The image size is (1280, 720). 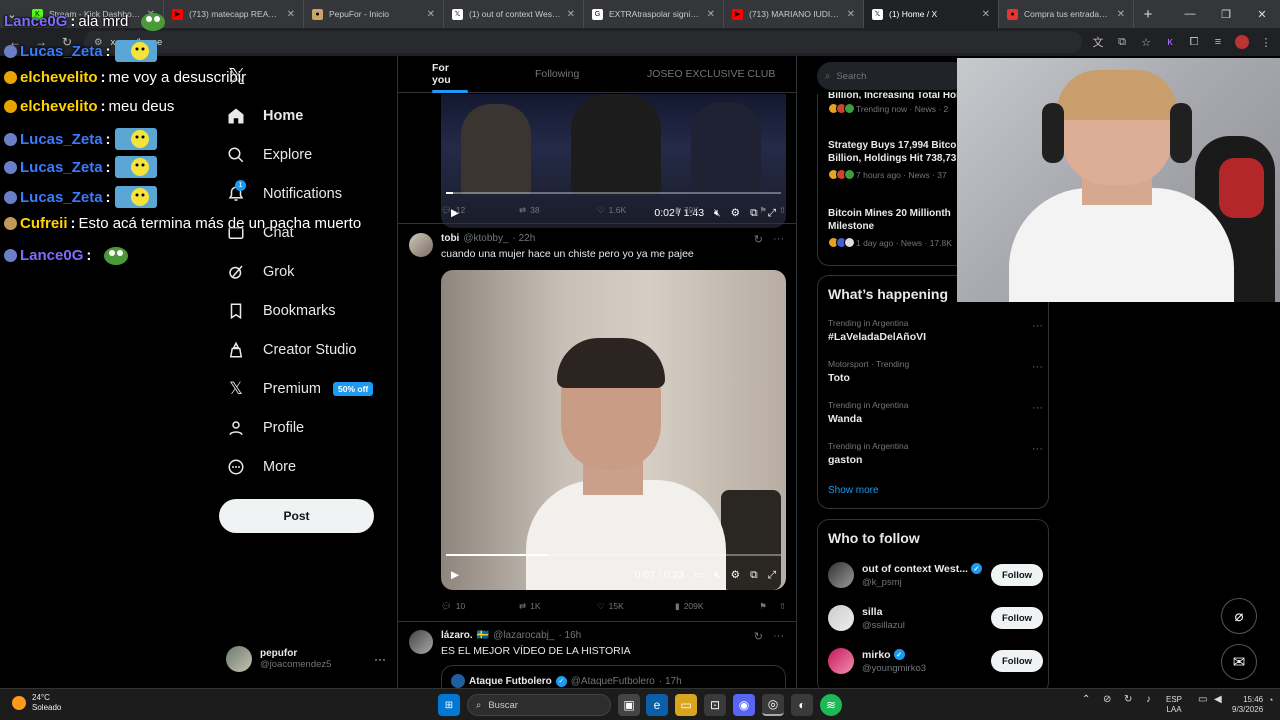 What do you see at coordinates (935, 371) in the screenshot?
I see `trend-item: Motorsport · Trending Toto ···` at bounding box center [935, 371].